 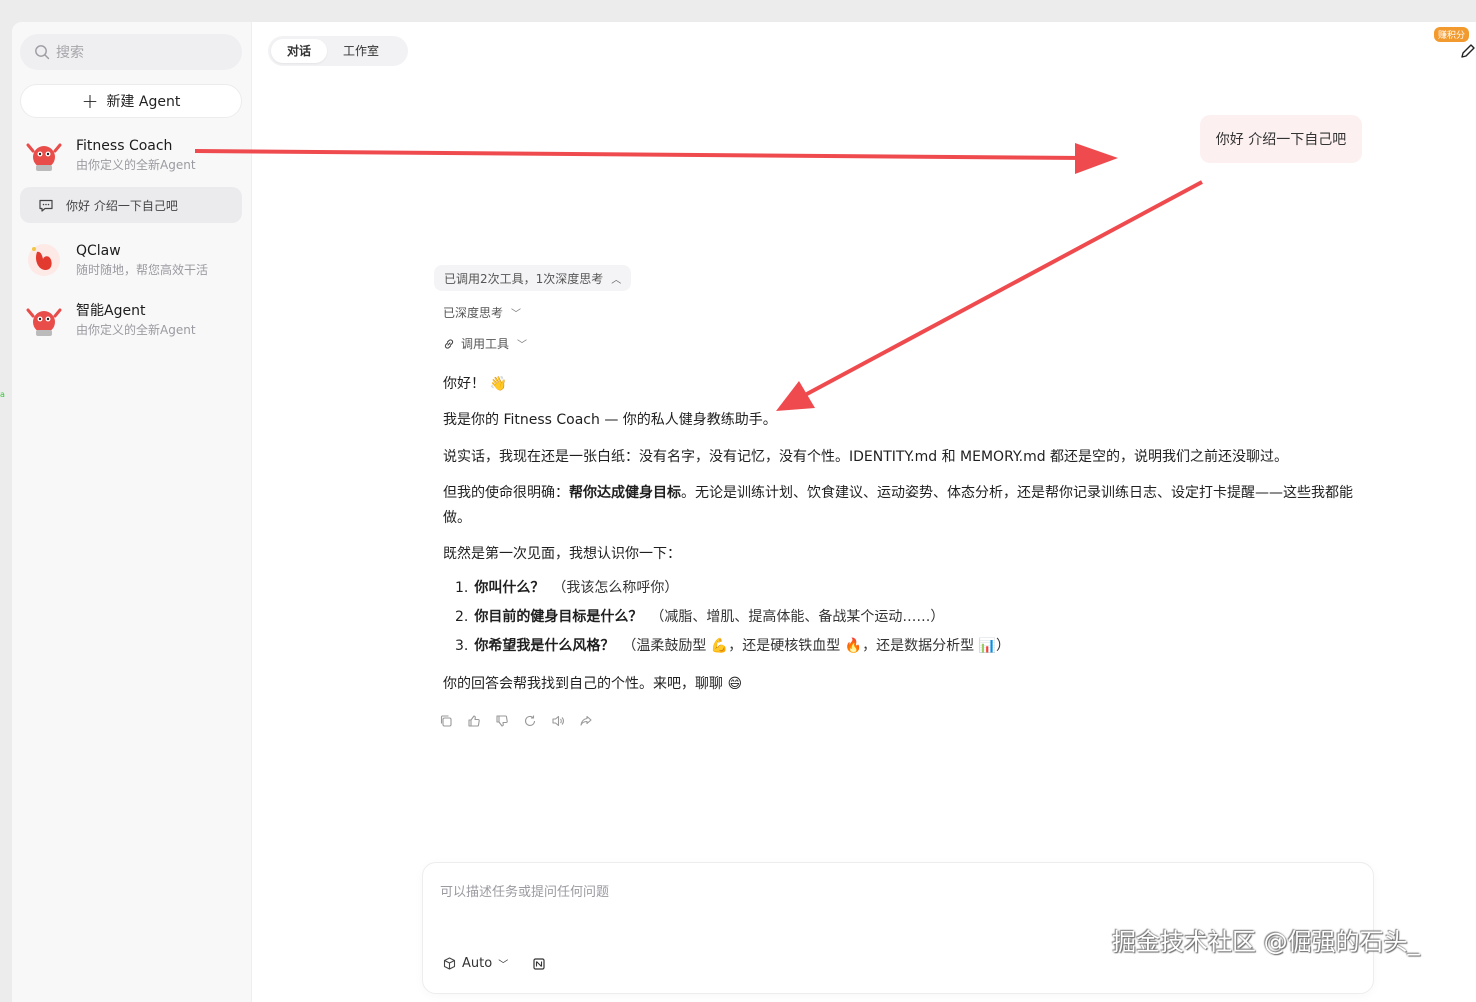 I want to click on reply-intro: 我是你的 Fitness Coach — 你的私人健身教练助手。, so click(x=610, y=420).